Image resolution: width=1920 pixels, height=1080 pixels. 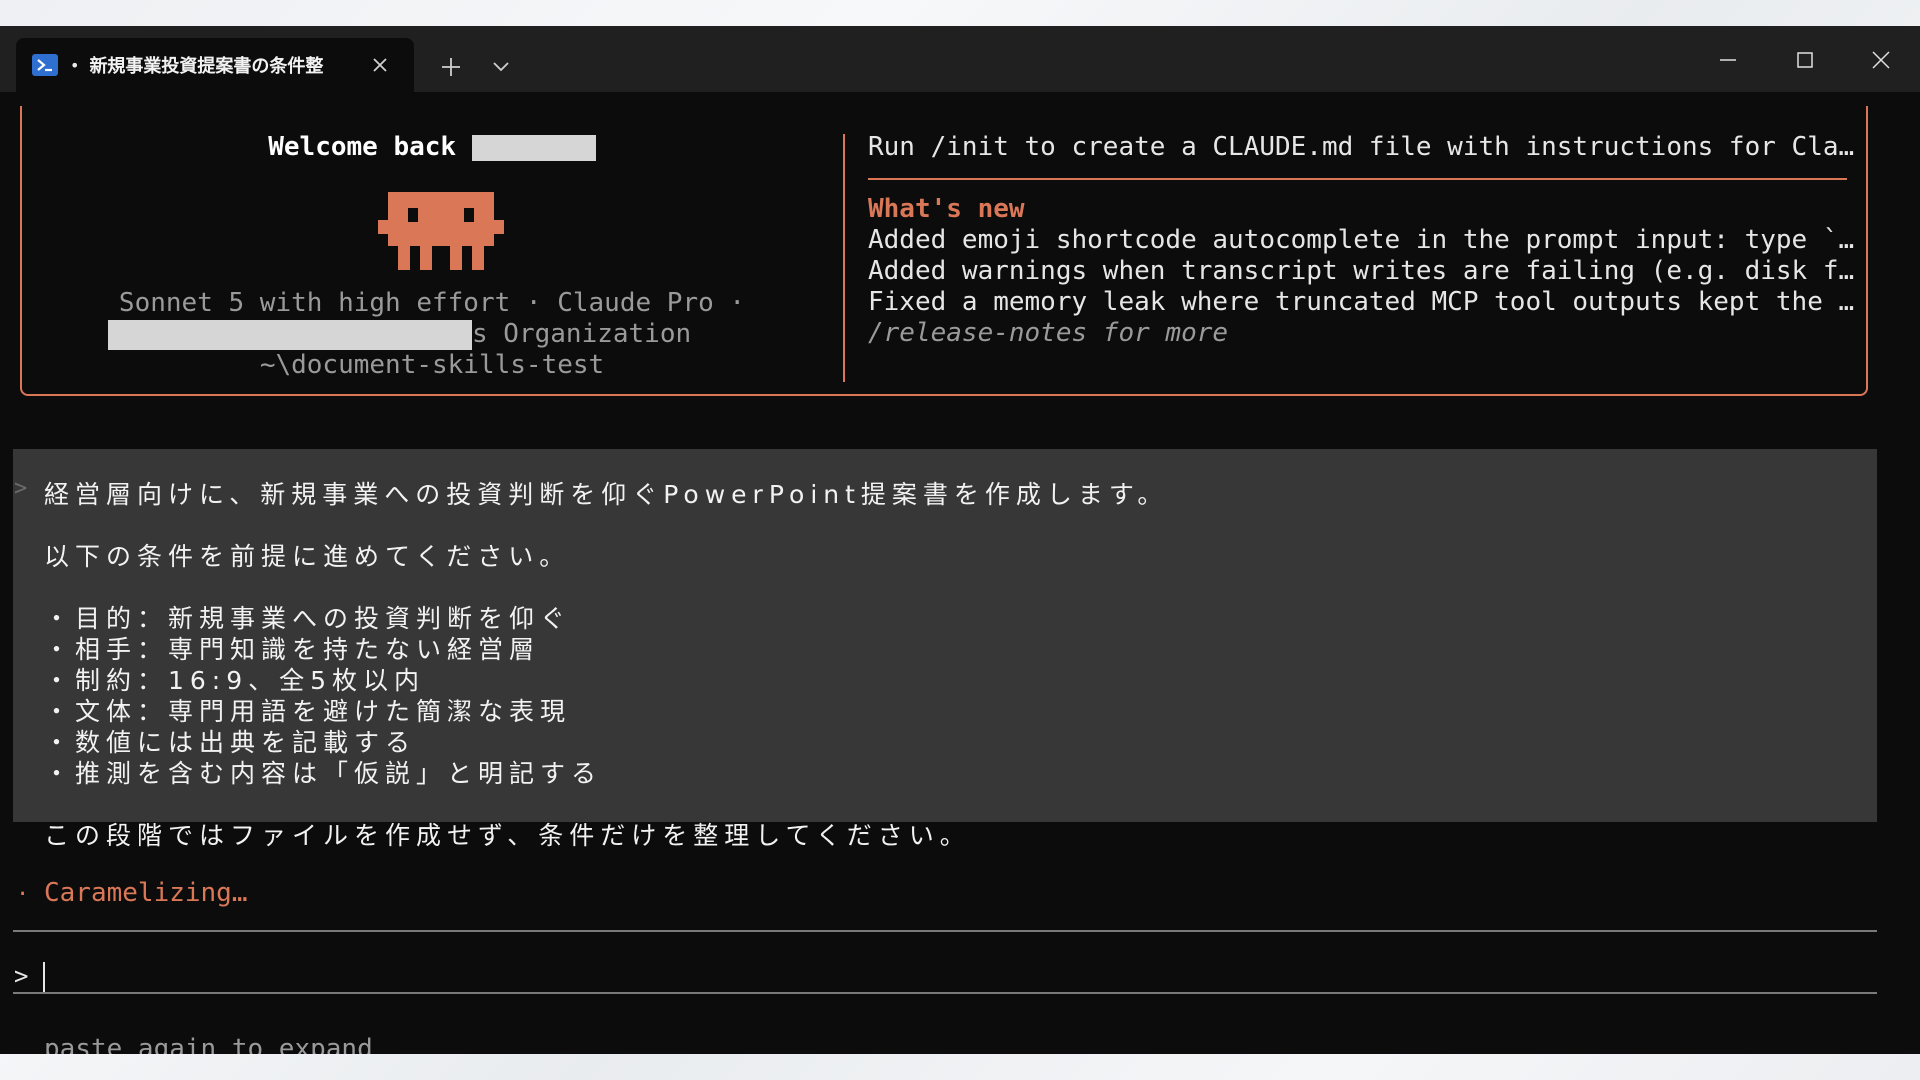 I want to click on input-caret: >, so click(x=21, y=976).